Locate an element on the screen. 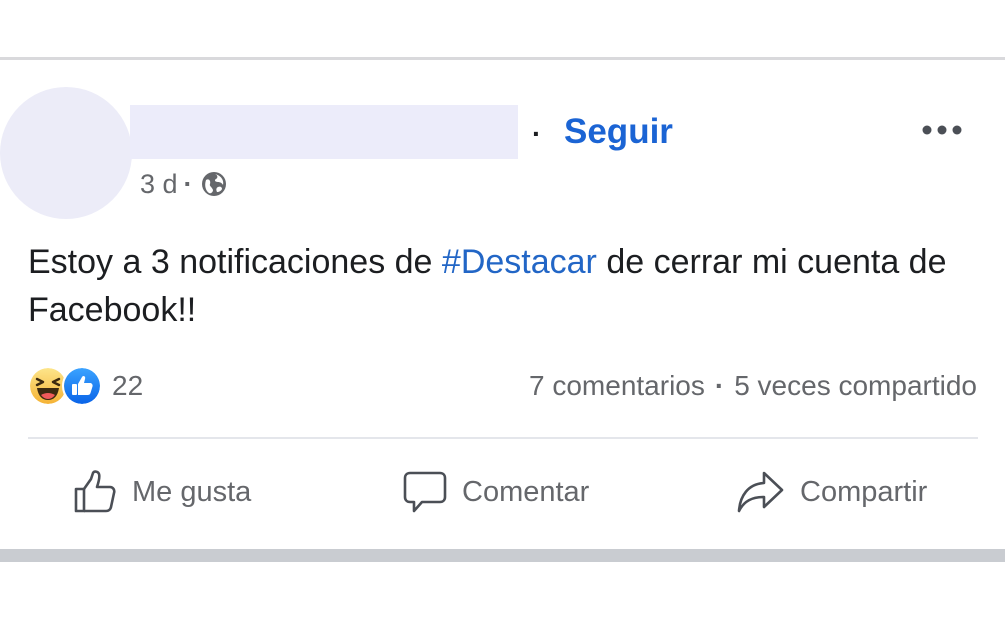 This screenshot has width=1005, height=620. post-actions-bar: Me gusta Comentar Compartir is located at coordinates (502, 492).